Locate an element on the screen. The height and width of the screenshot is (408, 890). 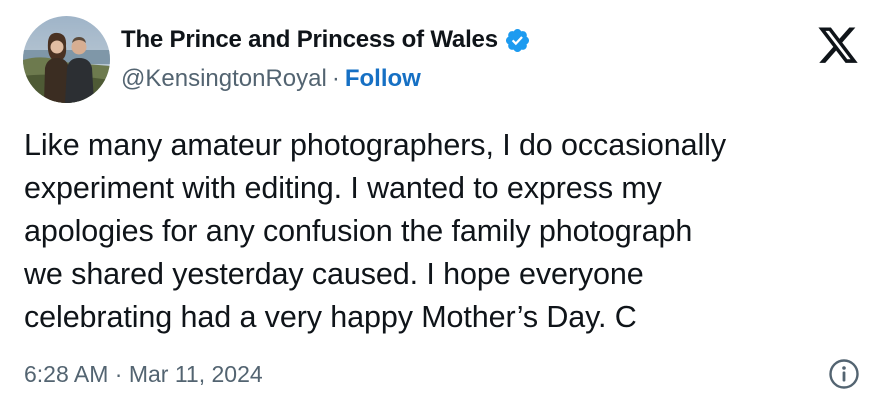
author-handle-row: @KensingtonRoyal · Follow is located at coordinates (271, 79).